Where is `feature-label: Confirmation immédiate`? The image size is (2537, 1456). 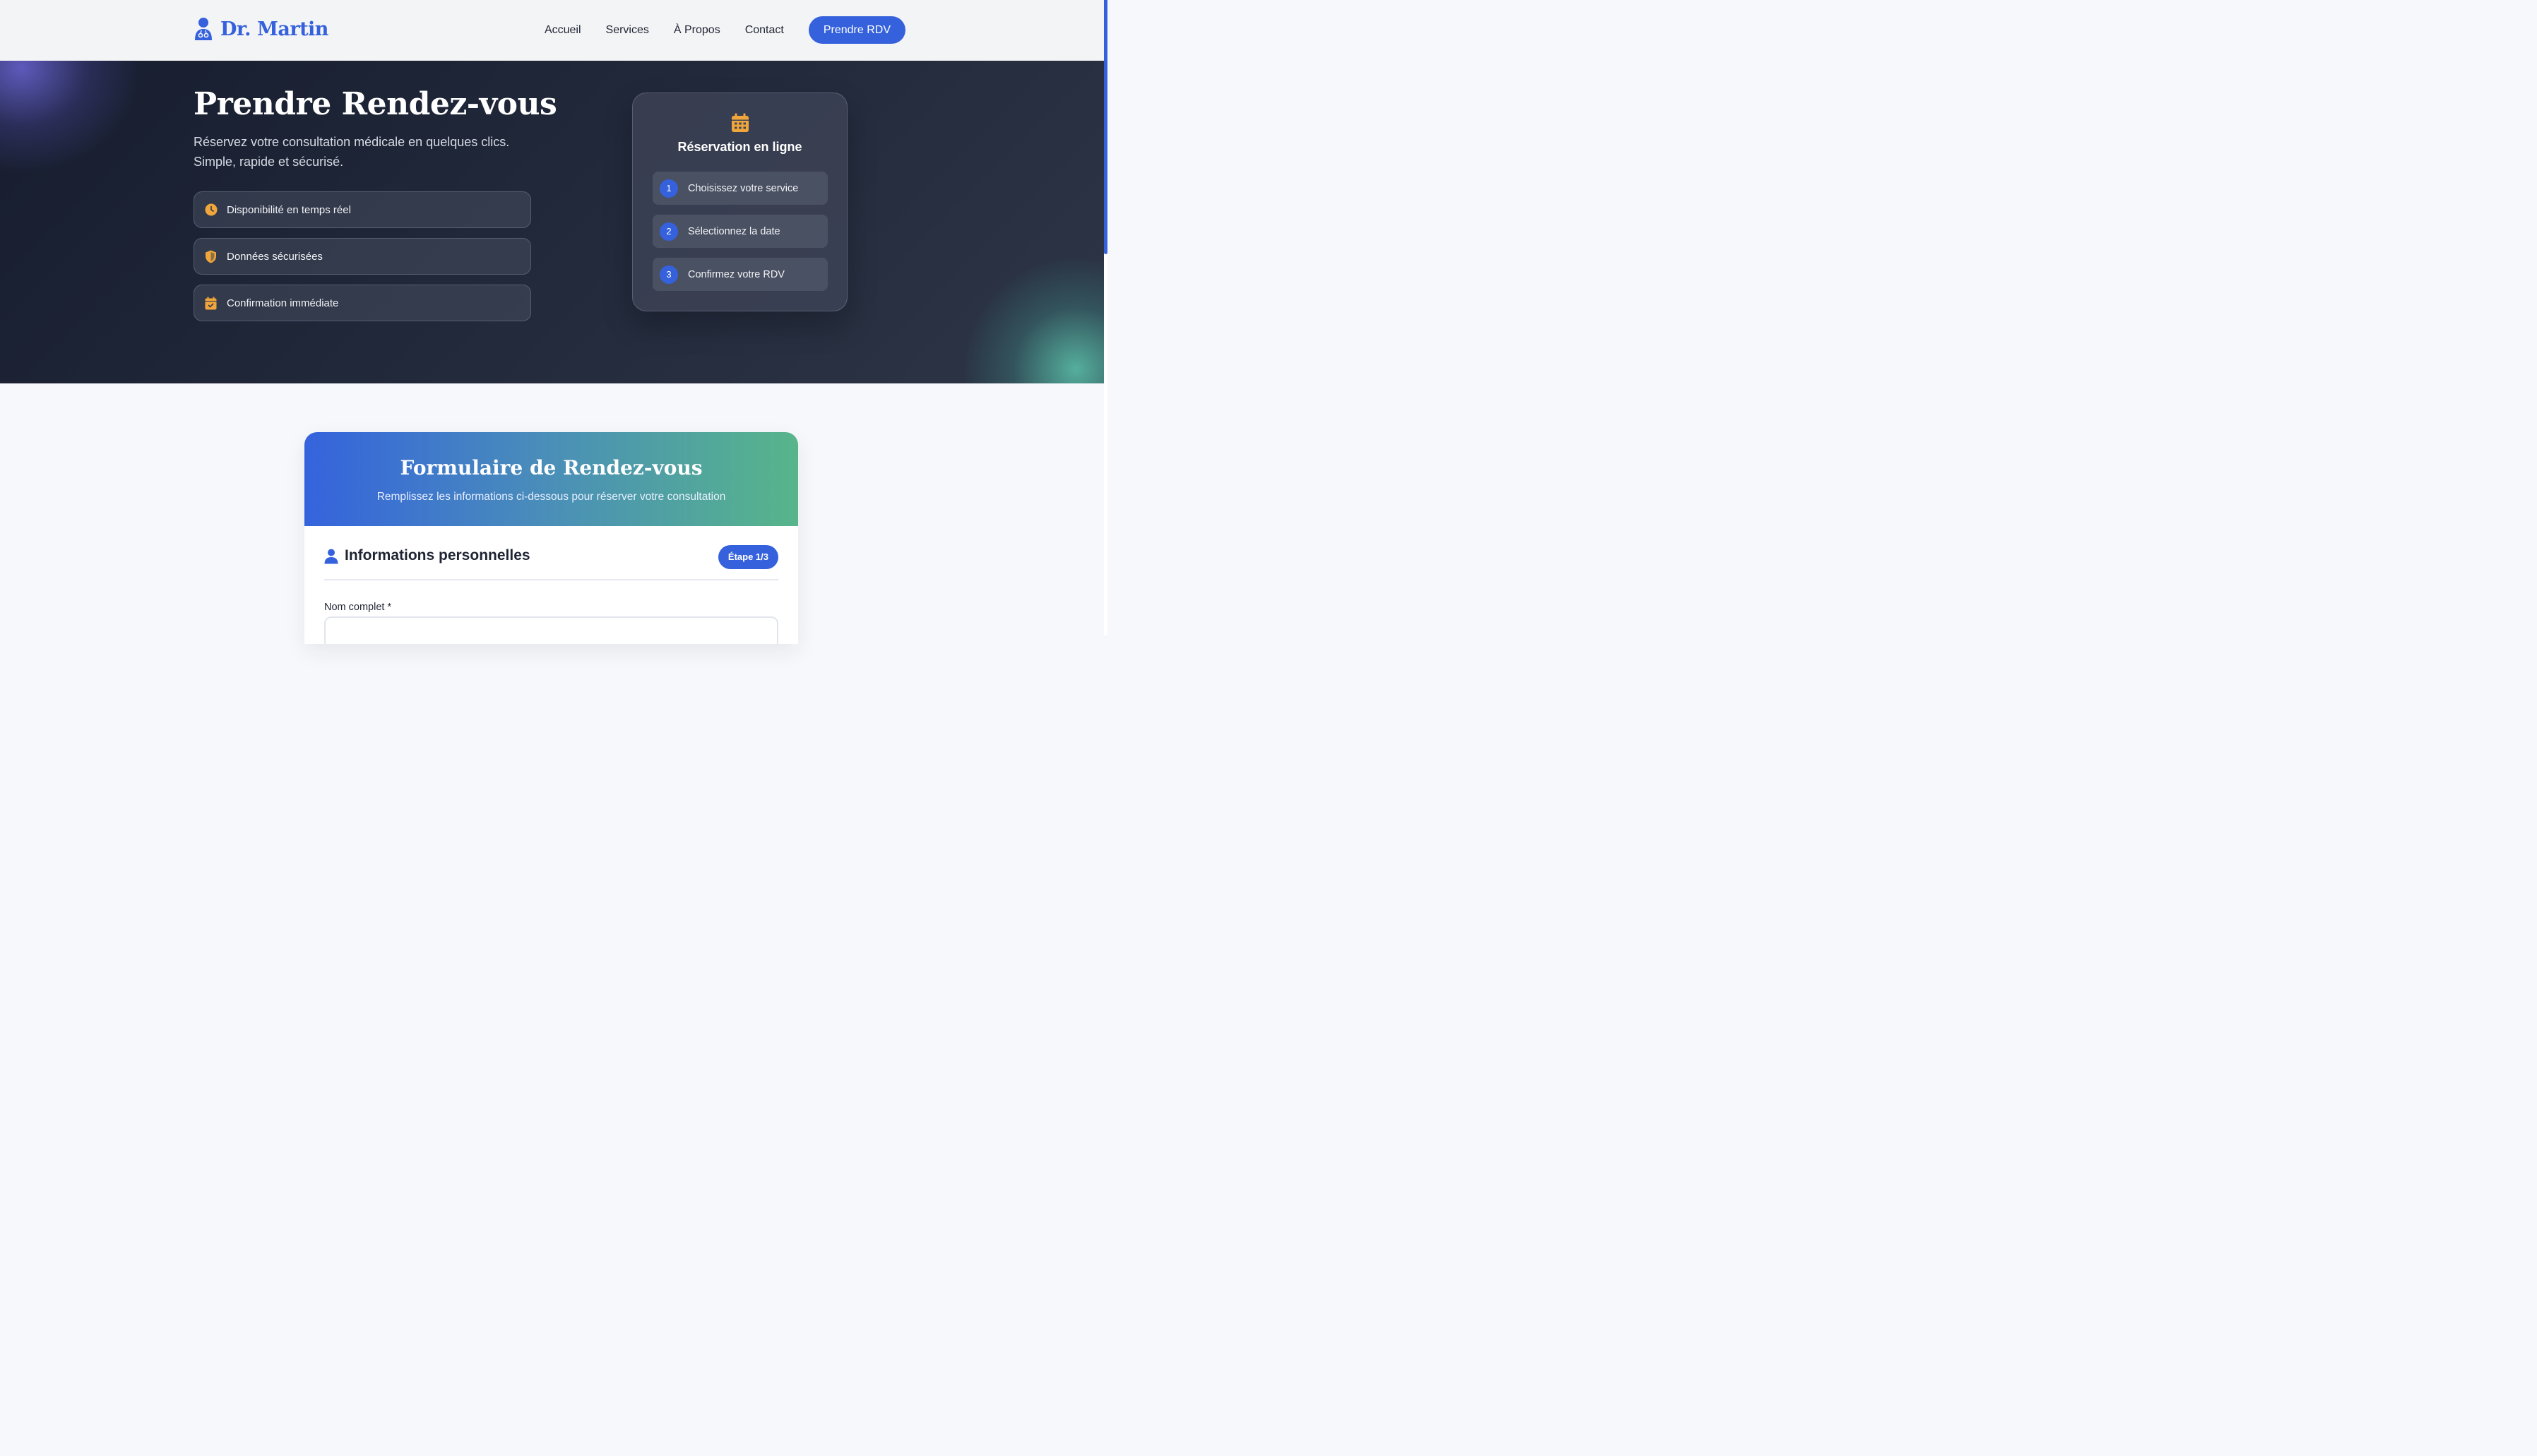
feature-label: Confirmation immédiate is located at coordinates (283, 303).